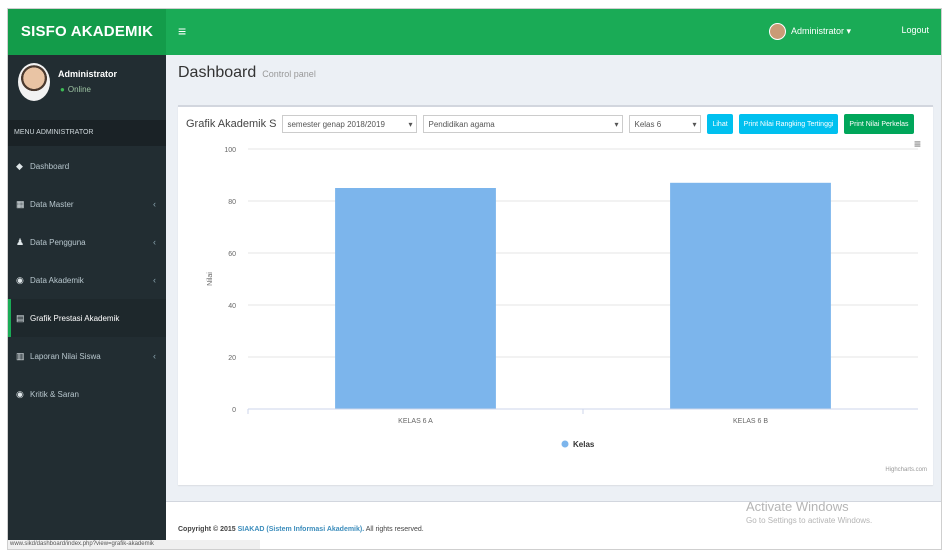  I want to click on sidebar-item-data-pengguna: ♟ Data Pengguna ‹, so click(87, 242).